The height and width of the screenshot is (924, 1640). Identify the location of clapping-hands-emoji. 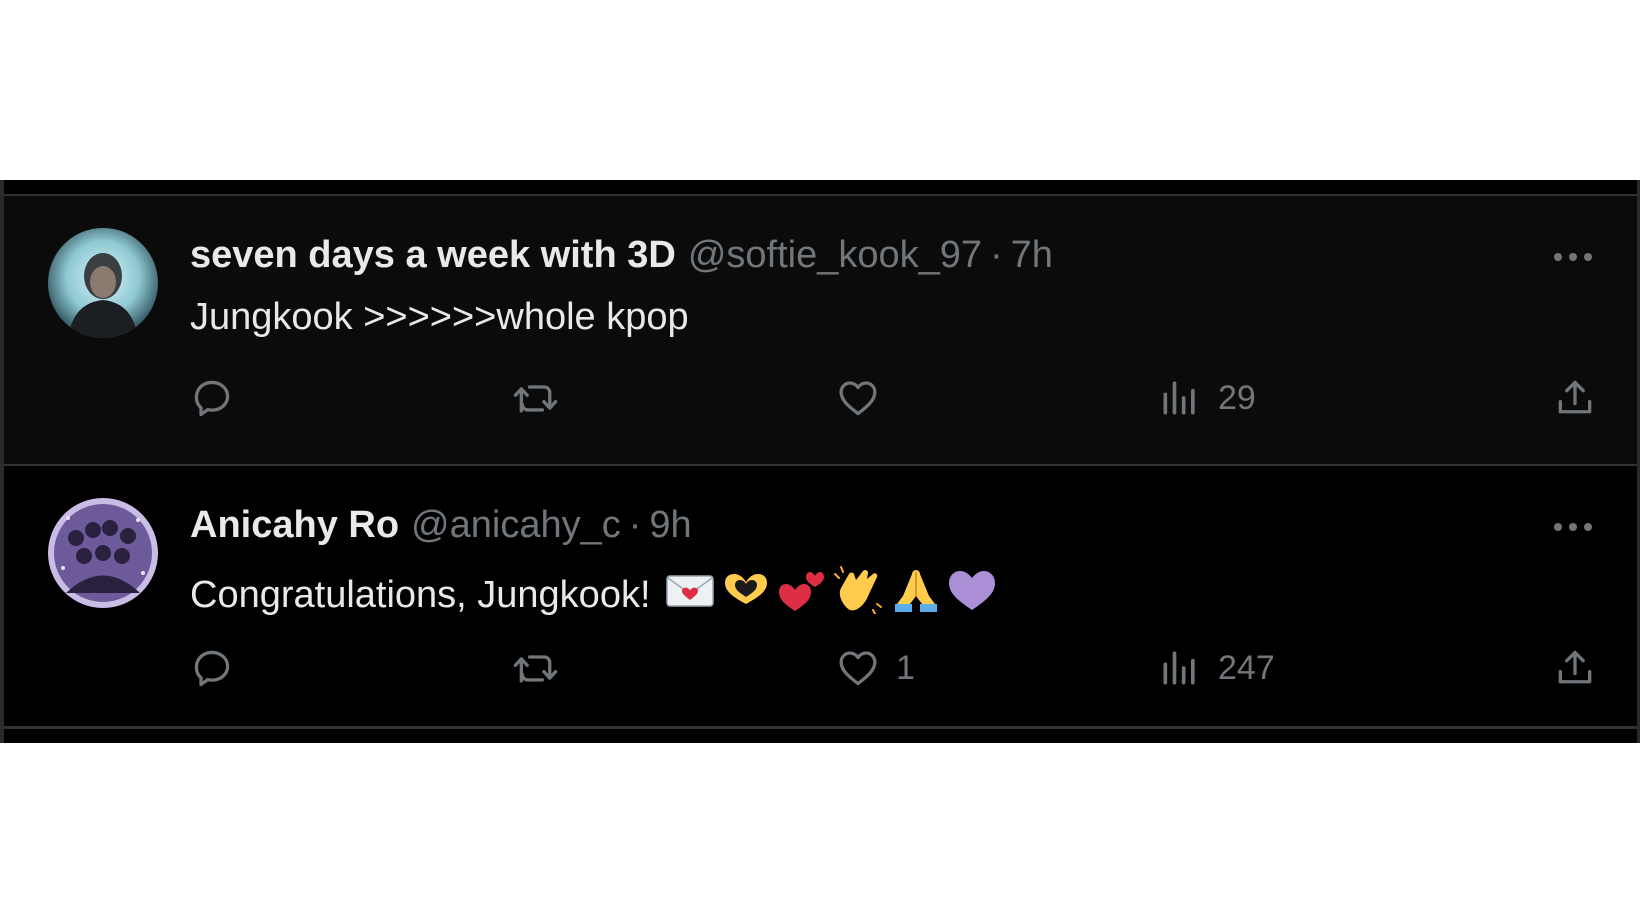
(859, 595).